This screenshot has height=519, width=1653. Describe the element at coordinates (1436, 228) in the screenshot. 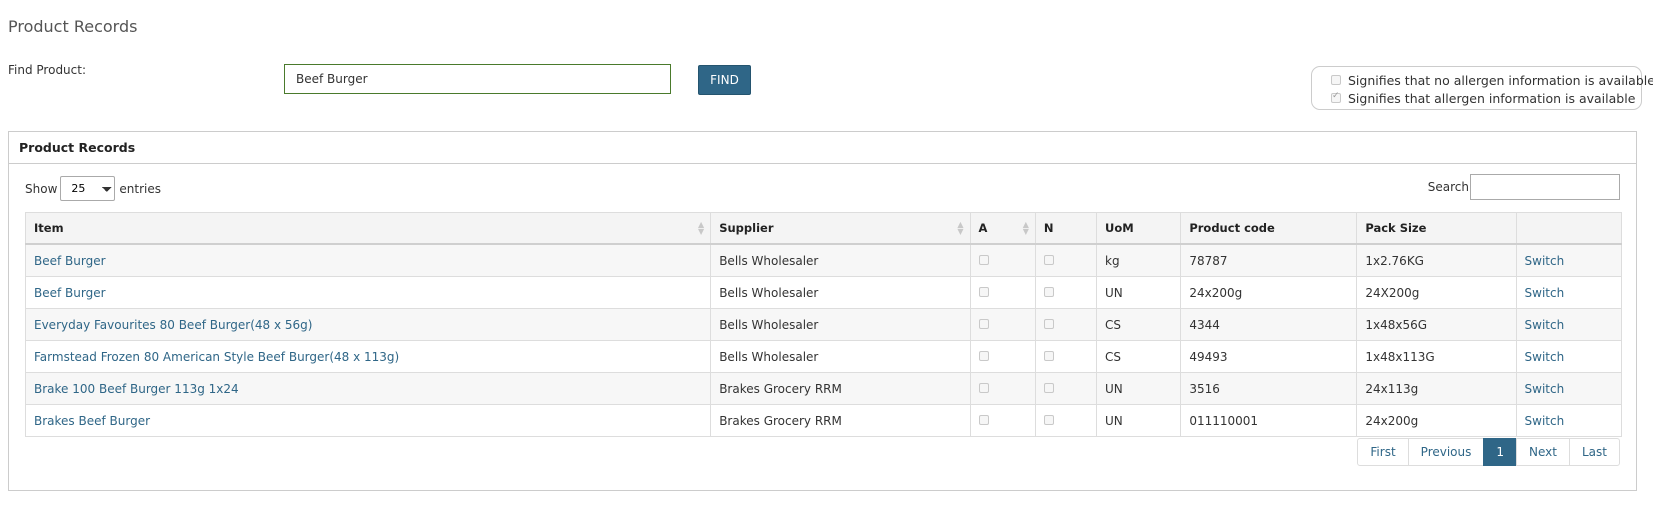

I see `column-header-pack-size: Pack Size` at that location.